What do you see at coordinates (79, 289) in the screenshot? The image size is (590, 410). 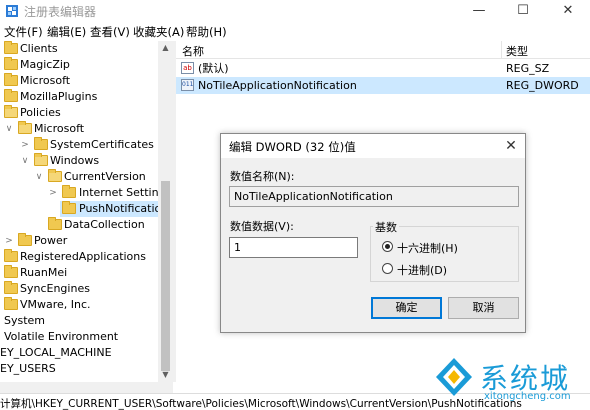 I see `tree-item-syncengines: SyncEngines` at bounding box center [79, 289].